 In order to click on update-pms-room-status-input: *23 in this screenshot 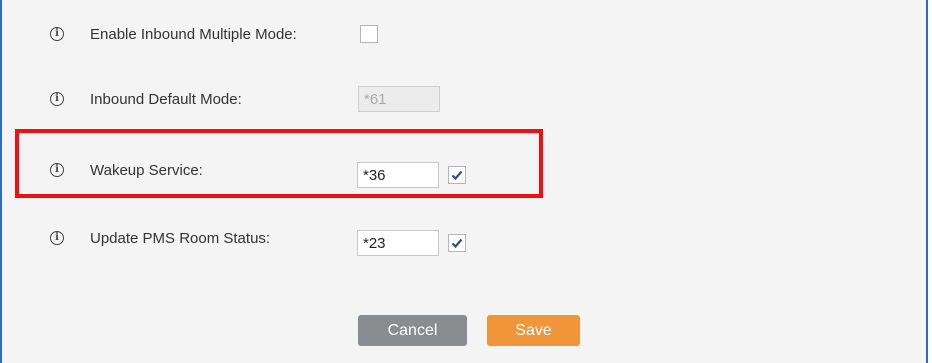, I will do `click(398, 243)`.